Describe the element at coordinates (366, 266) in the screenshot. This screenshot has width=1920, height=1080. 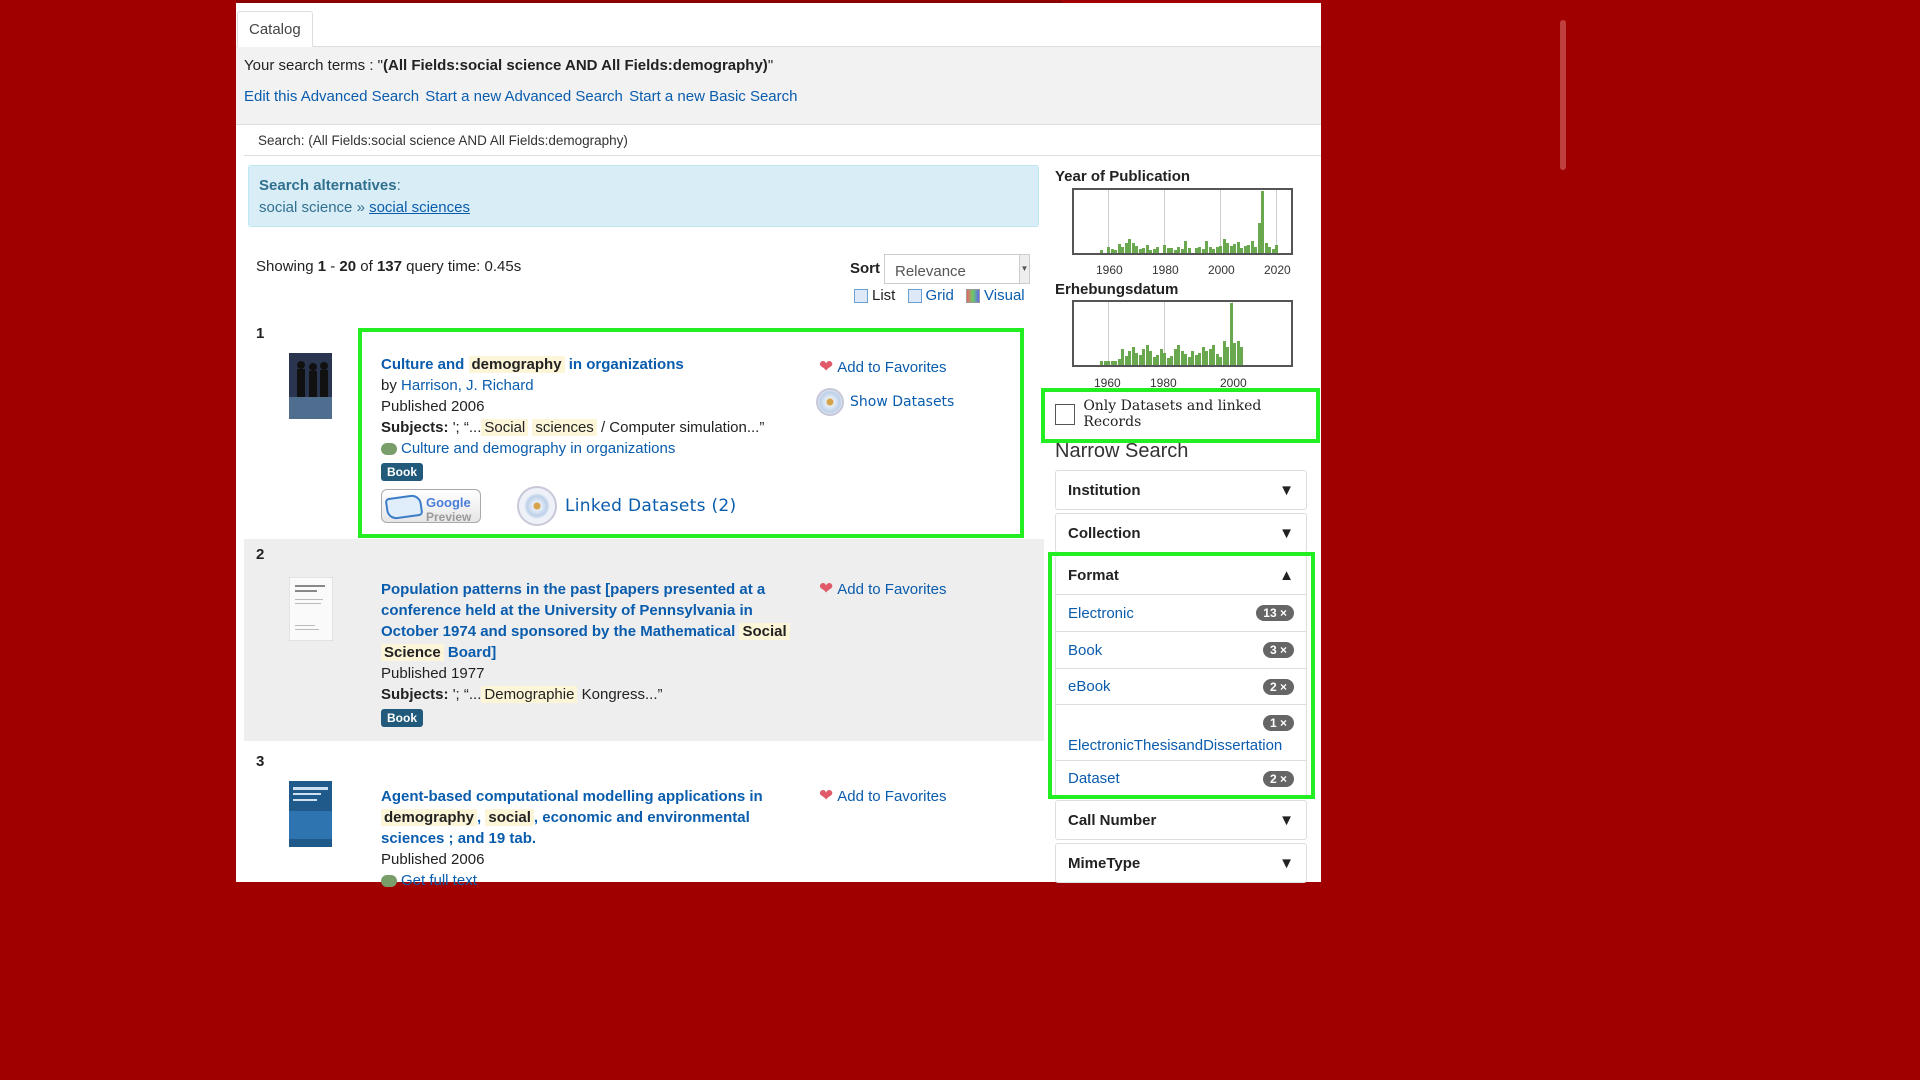
I see `showing-of: of` at that location.